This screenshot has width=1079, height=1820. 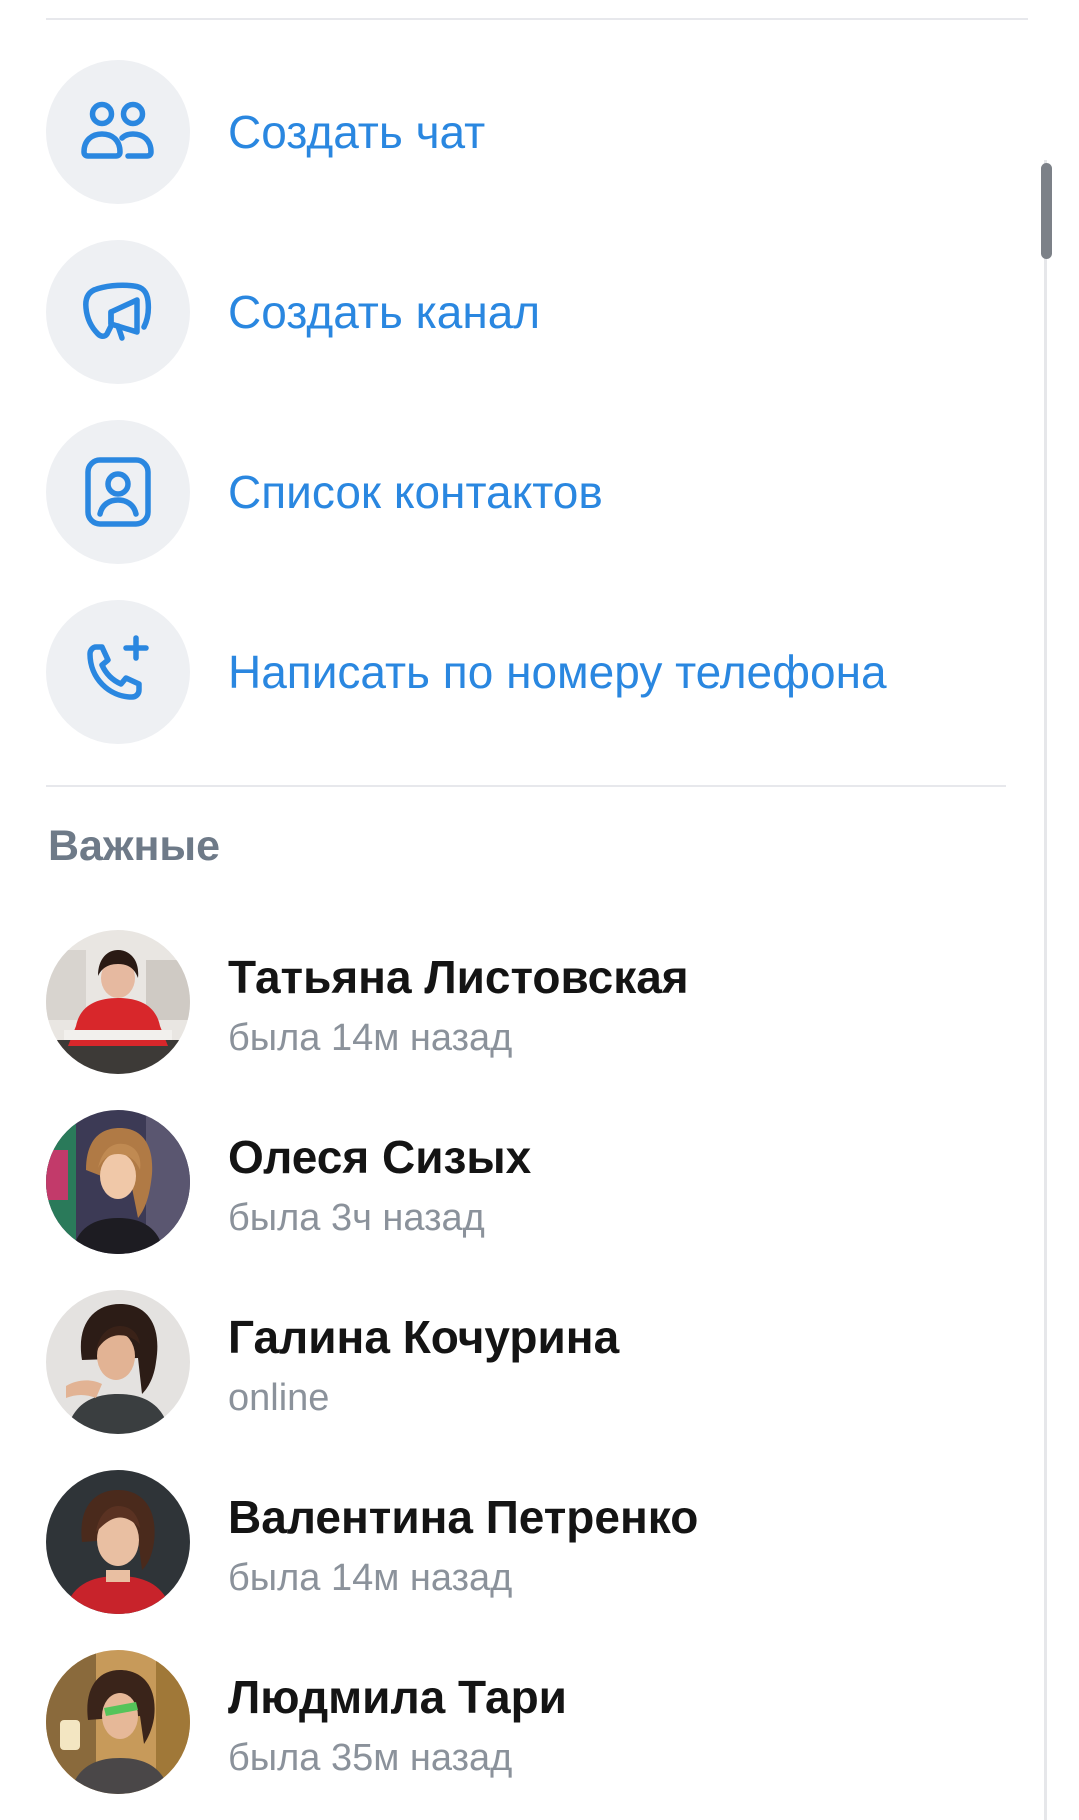 I want to click on section-divider, so click(x=526, y=786).